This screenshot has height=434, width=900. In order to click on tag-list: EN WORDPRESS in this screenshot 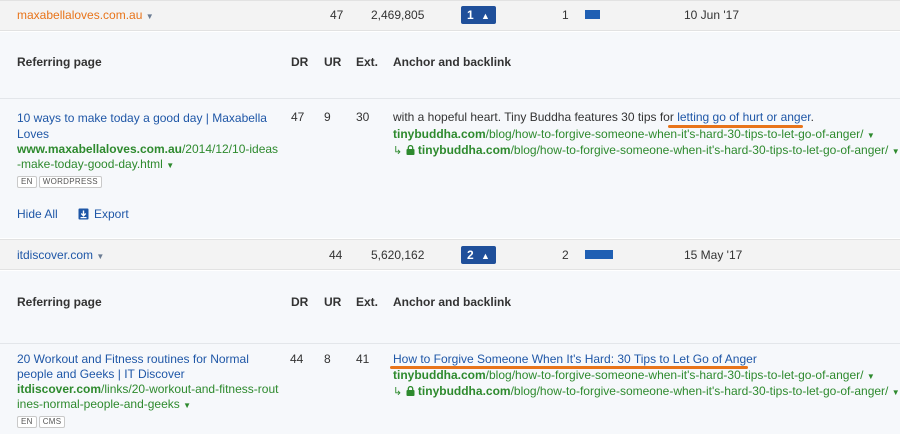, I will do `click(60, 180)`.